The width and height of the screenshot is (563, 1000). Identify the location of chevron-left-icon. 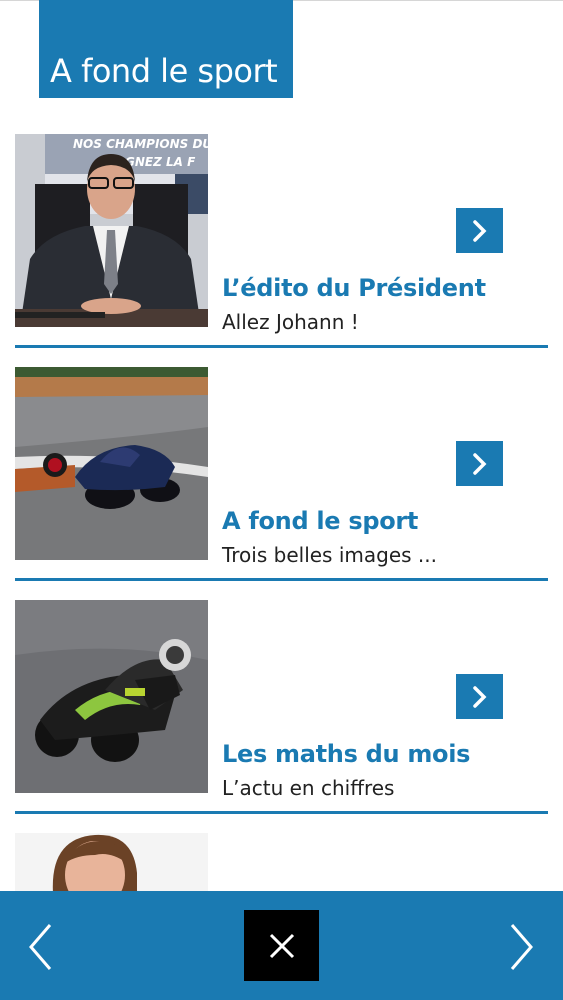
(40, 947).